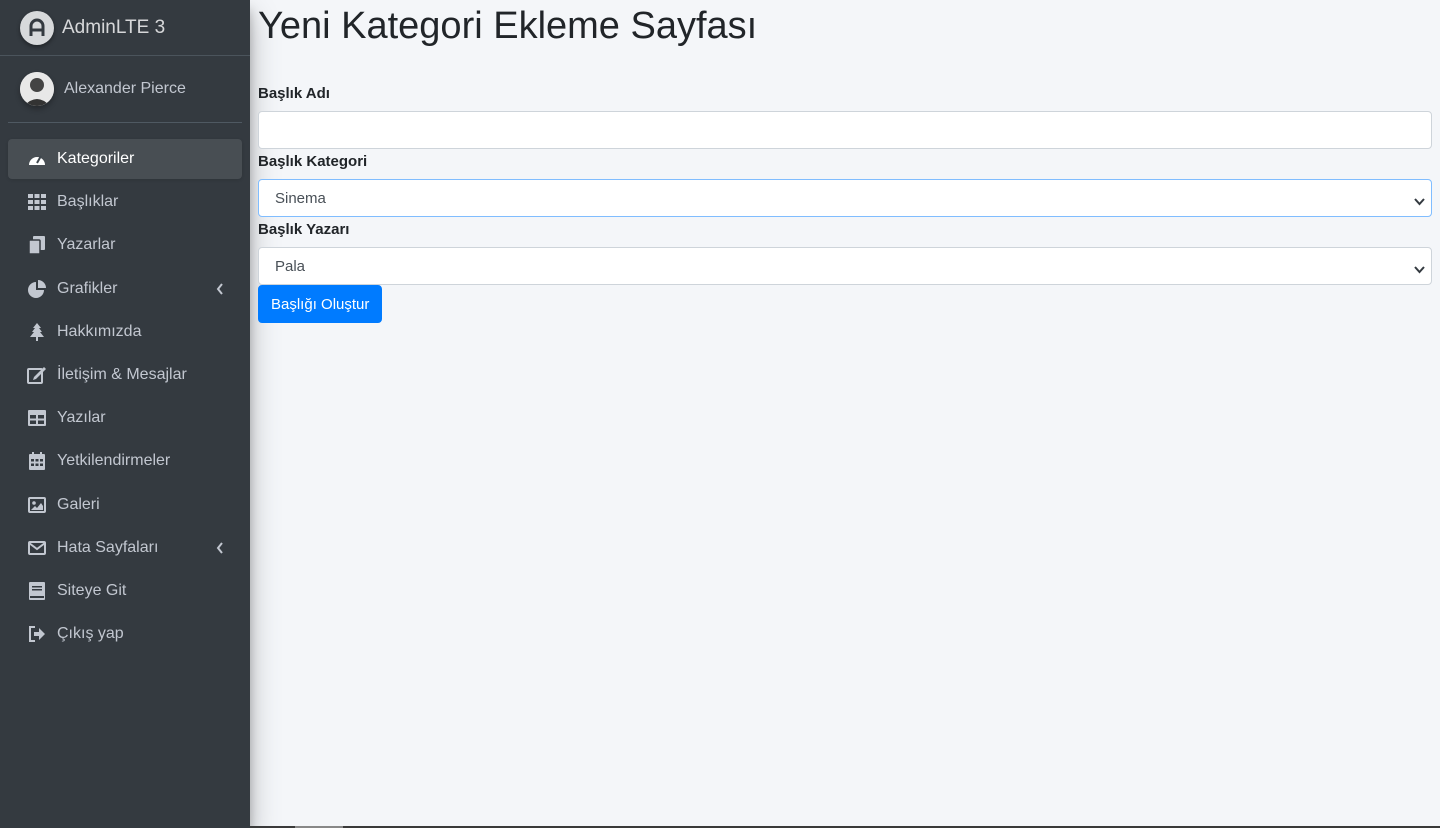 This screenshot has width=1440, height=828. Describe the element at coordinates (96, 158) in the screenshot. I see `sidebar-item-label: Kategoriler` at that location.